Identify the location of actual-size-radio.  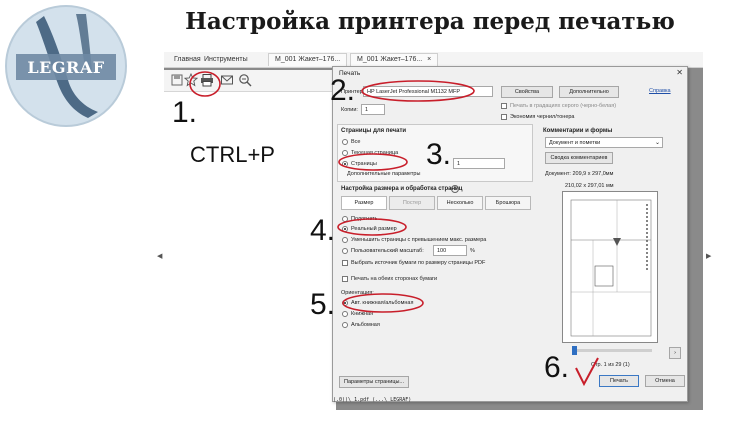
(345, 229).